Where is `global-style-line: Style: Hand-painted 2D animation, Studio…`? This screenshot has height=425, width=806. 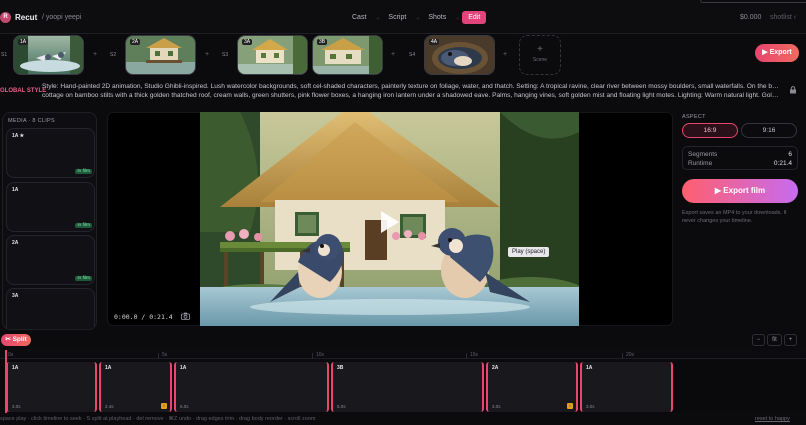 global-style-line: Style: Hand-painted 2D animation, Studio… is located at coordinates (412, 86).